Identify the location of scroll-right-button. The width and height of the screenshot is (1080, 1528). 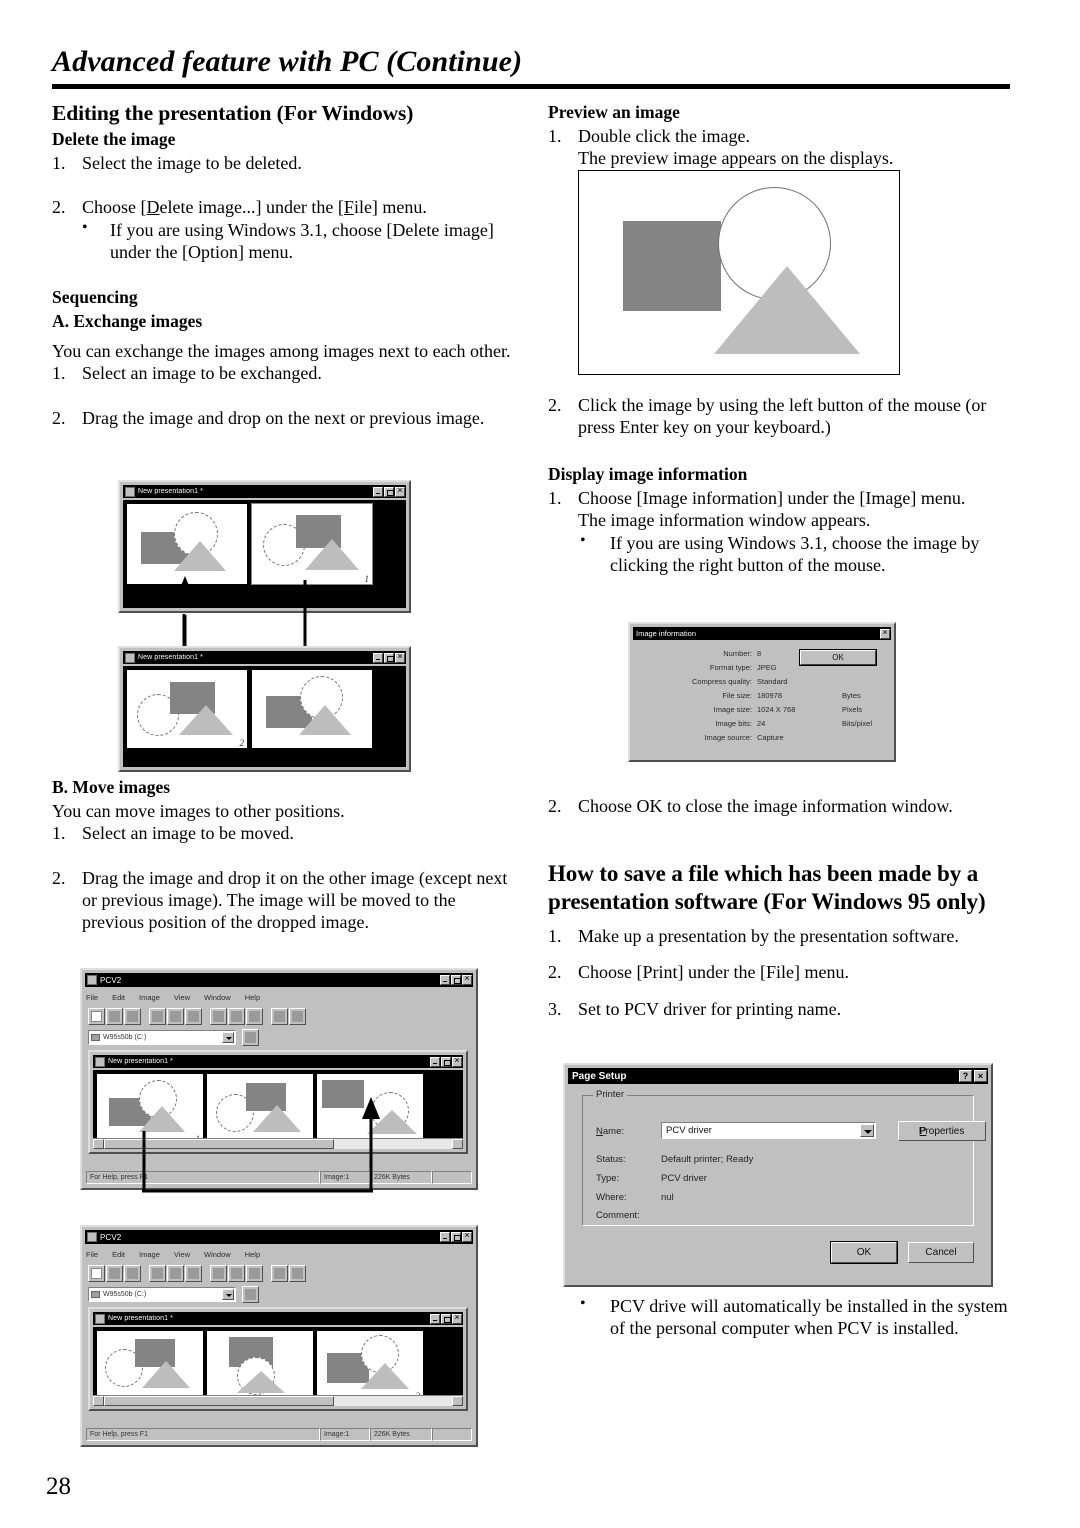
(457, 1401).